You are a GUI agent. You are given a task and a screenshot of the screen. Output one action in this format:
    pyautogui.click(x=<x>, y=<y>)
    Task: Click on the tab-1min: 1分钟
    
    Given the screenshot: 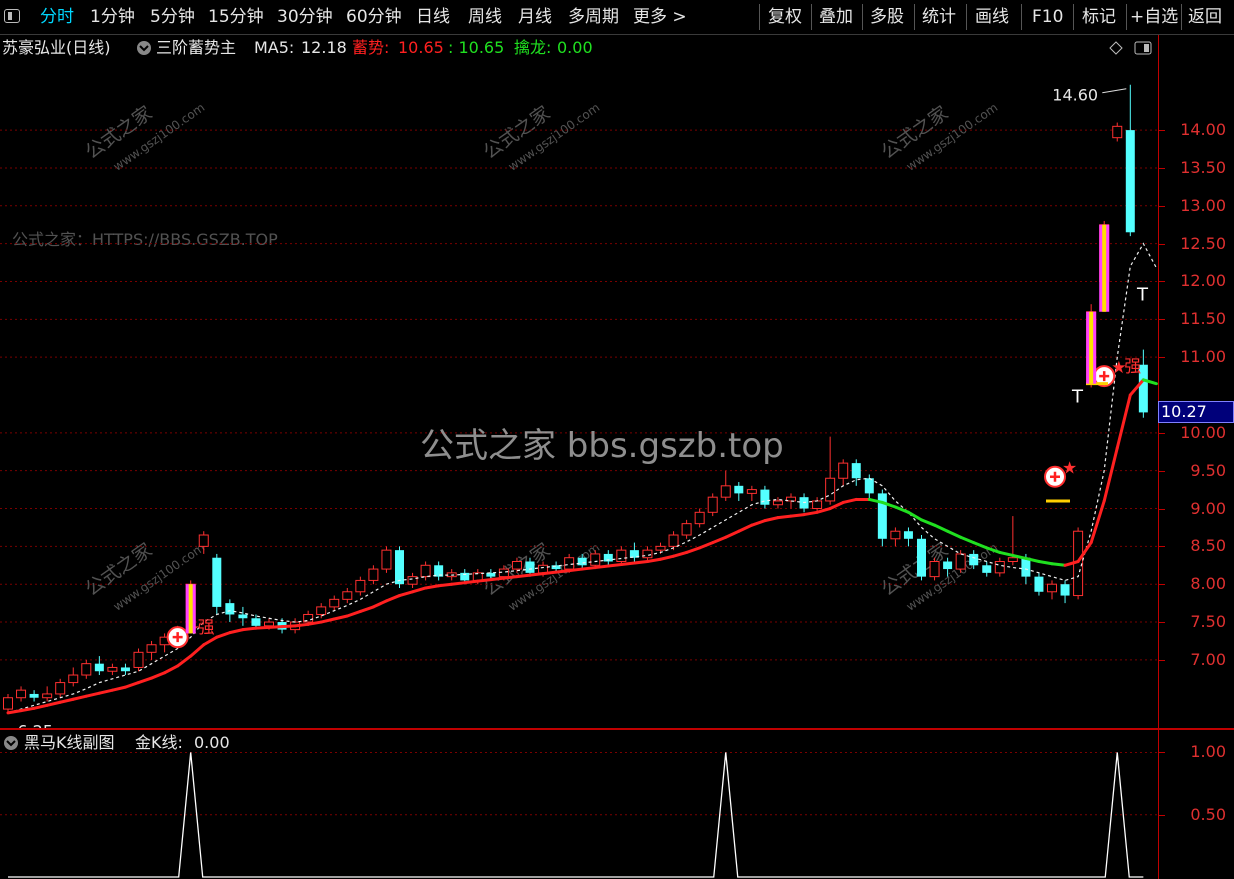 What is the action you would take?
    pyautogui.click(x=112, y=17)
    